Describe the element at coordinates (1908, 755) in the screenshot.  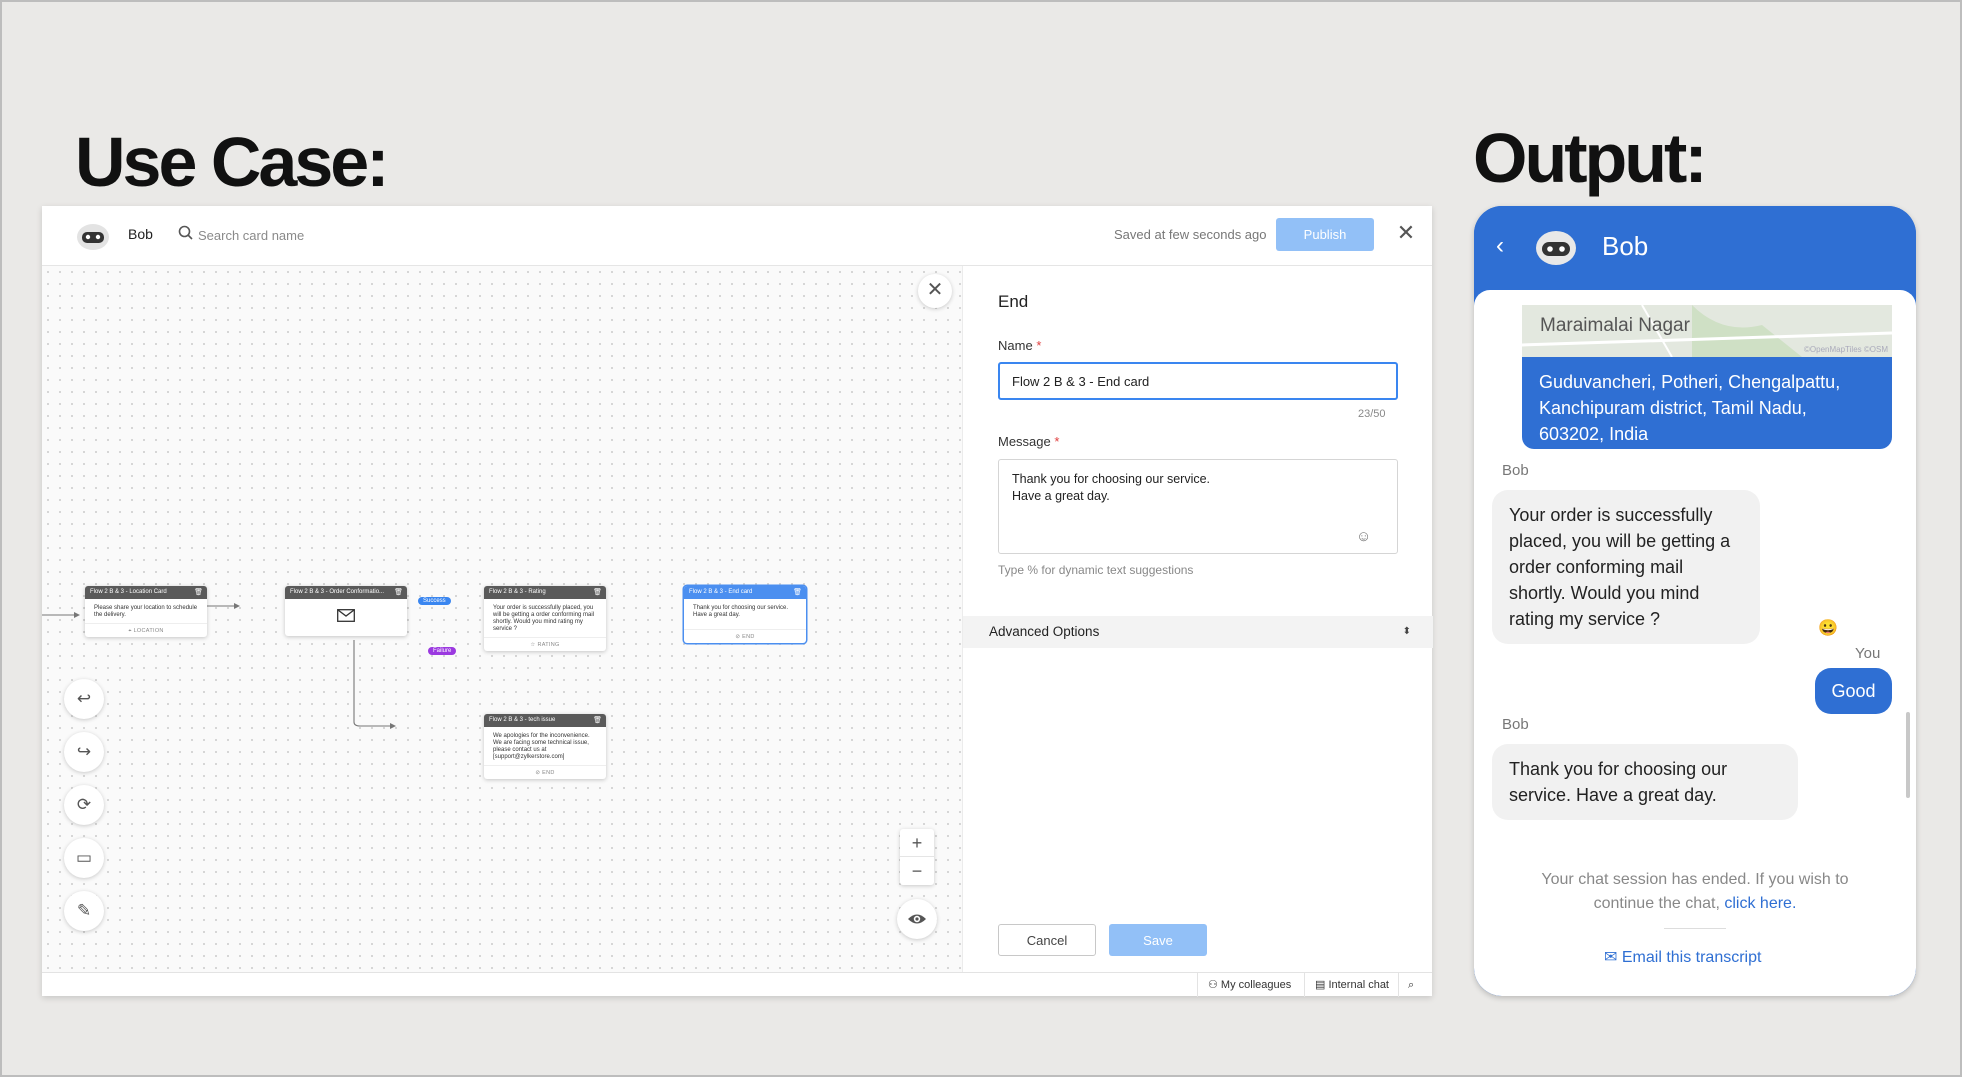
I see `chat-scrollbar` at that location.